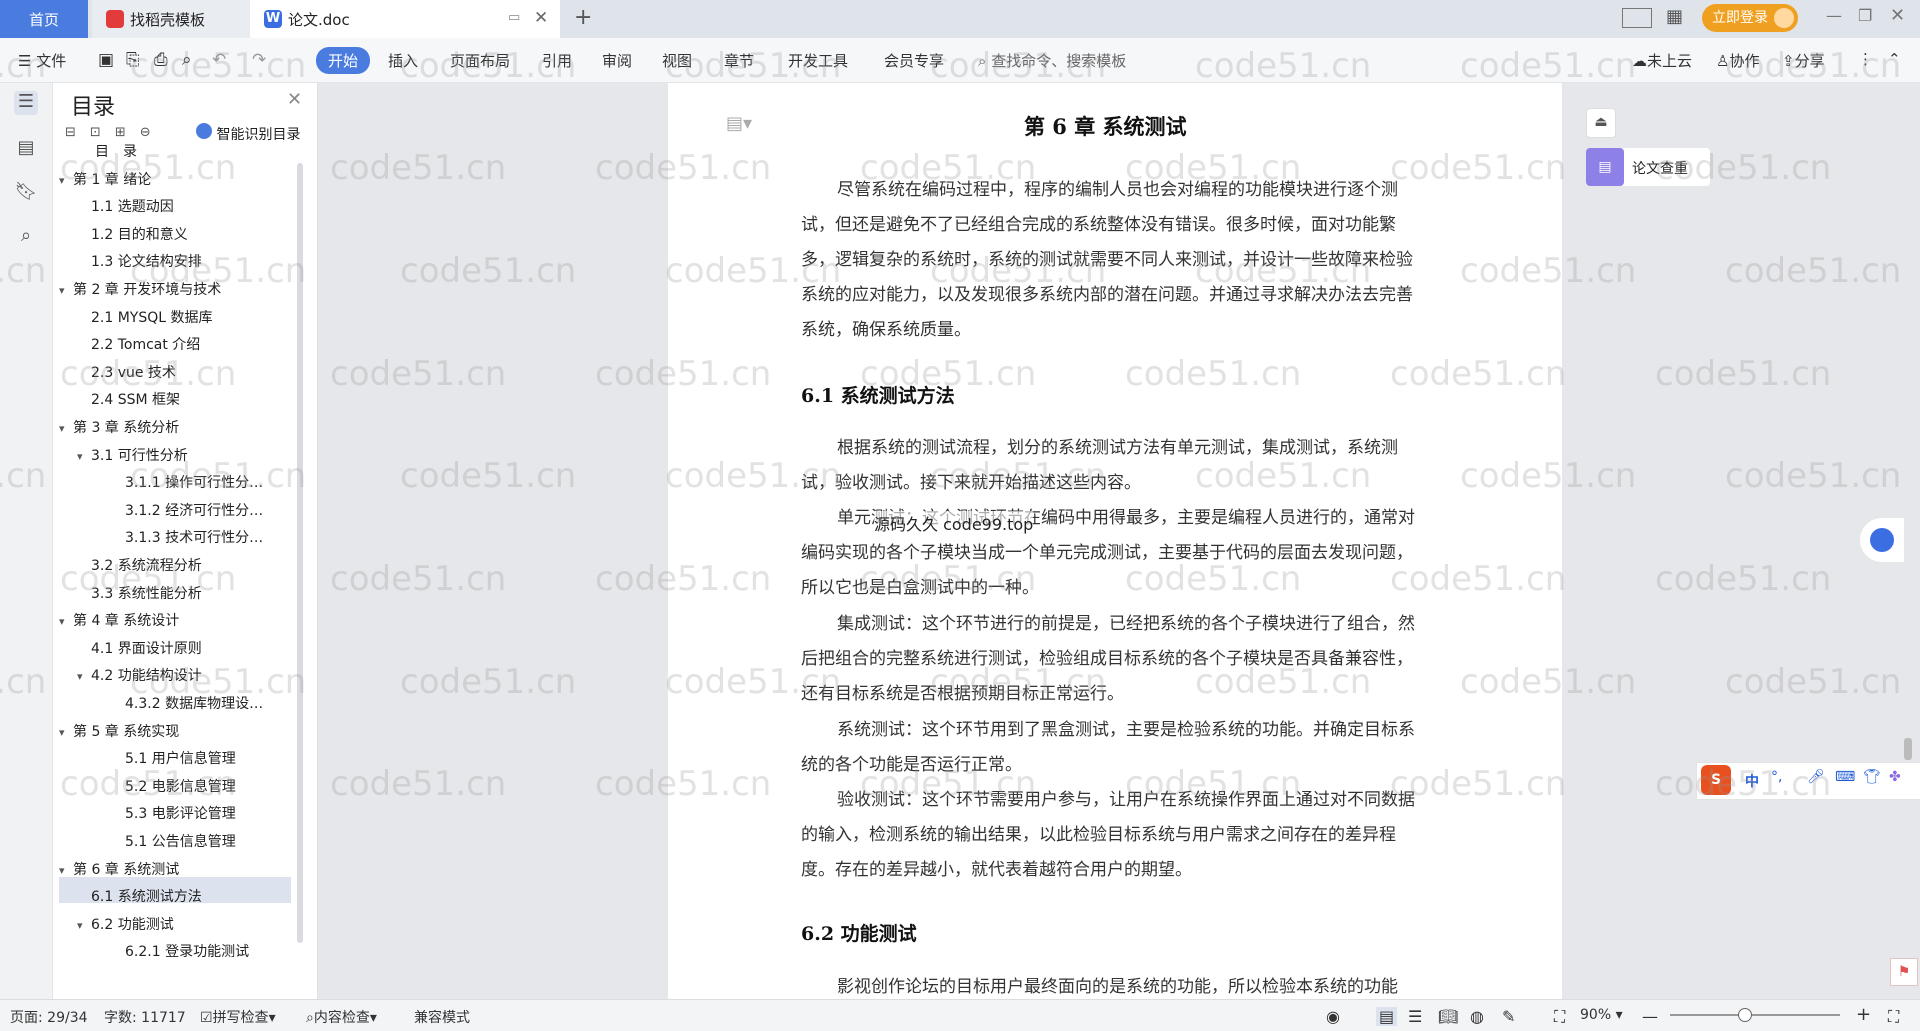  Describe the element at coordinates (128, 400) in the screenshot. I see `outline-item: 2.4 SSM 框架` at that location.